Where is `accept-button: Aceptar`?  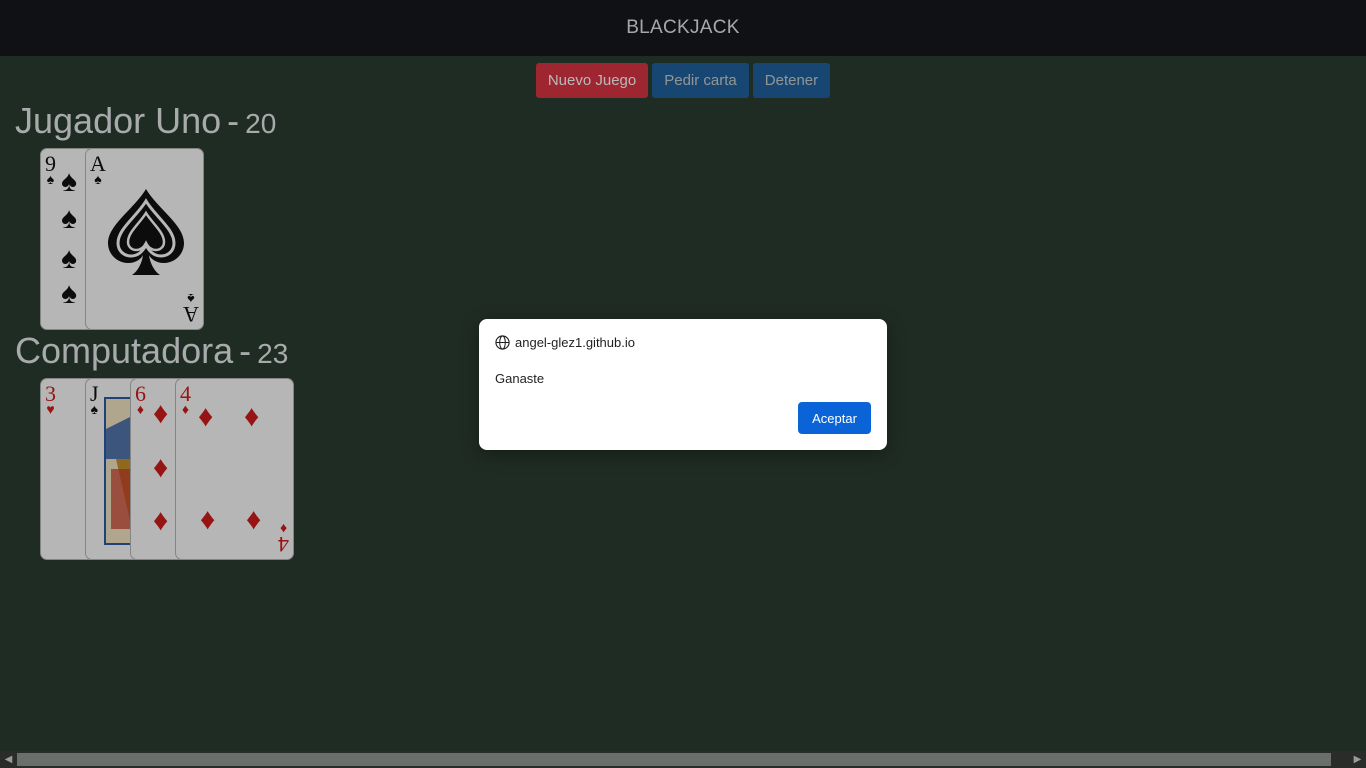
accept-button: Aceptar is located at coordinates (834, 418).